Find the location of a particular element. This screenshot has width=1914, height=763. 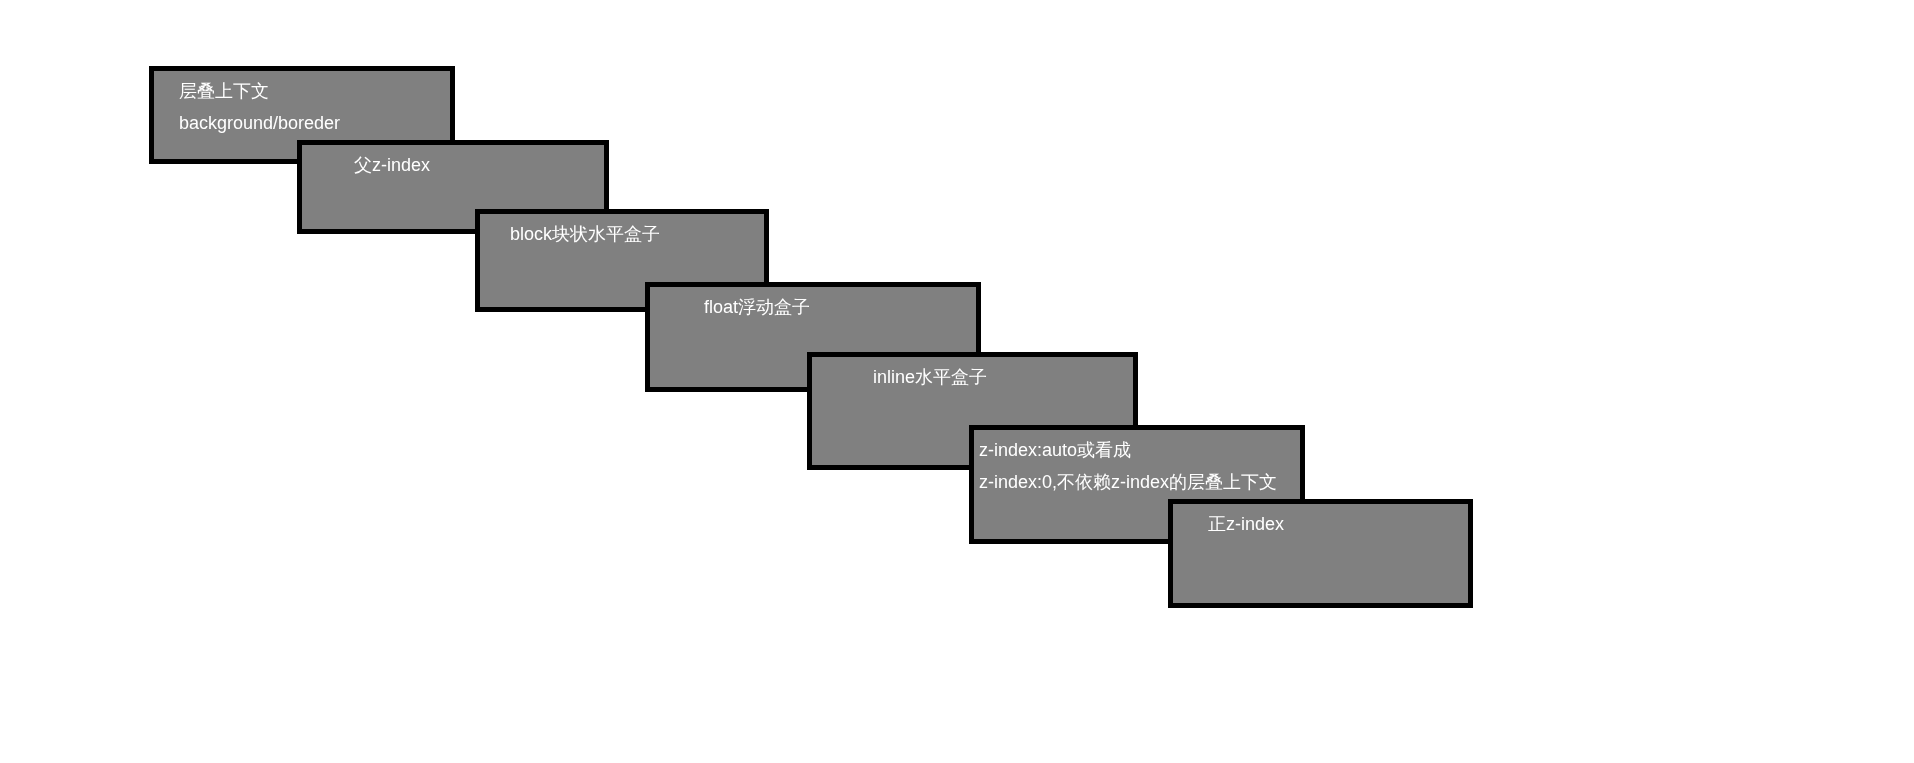

box-label: z-index:0,不依赖z-index的层叠上下文 is located at coordinates (1128, 482).